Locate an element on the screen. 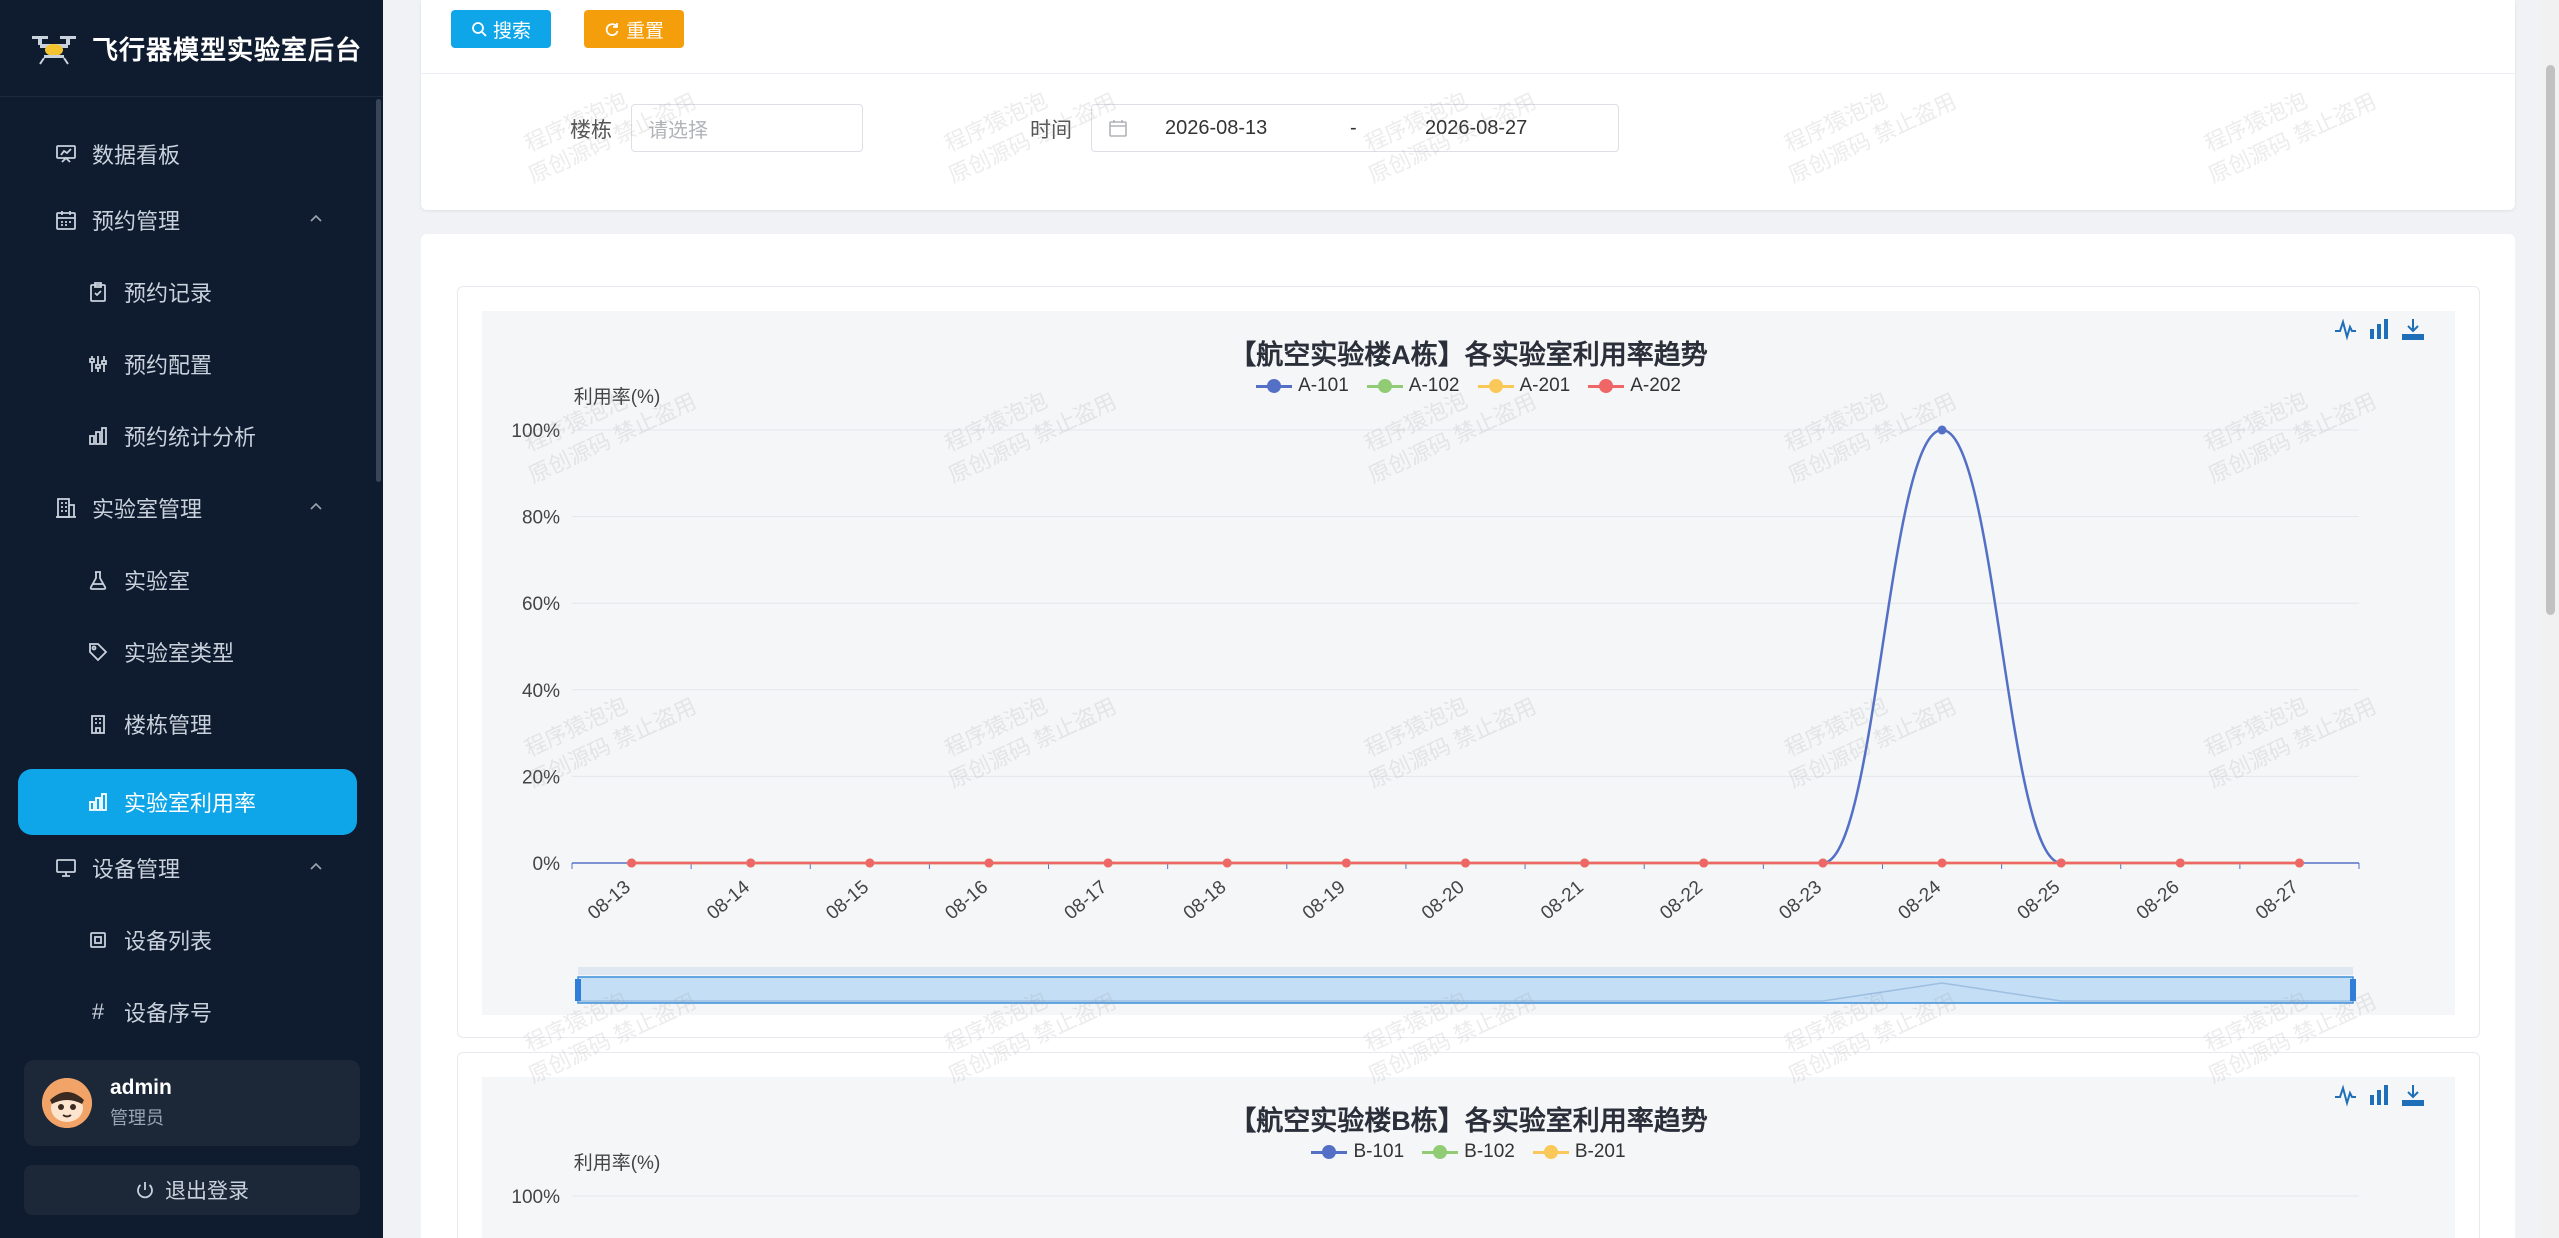  sidebar-item-dashboard: 数据看板 is located at coordinates (187, 154).